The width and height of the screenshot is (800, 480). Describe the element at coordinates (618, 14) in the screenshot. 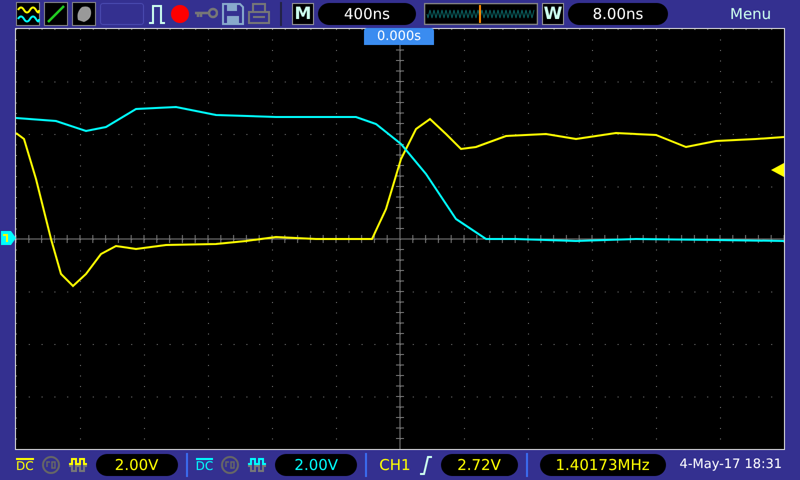

I see `window-scale-value: 8.00ns` at that location.